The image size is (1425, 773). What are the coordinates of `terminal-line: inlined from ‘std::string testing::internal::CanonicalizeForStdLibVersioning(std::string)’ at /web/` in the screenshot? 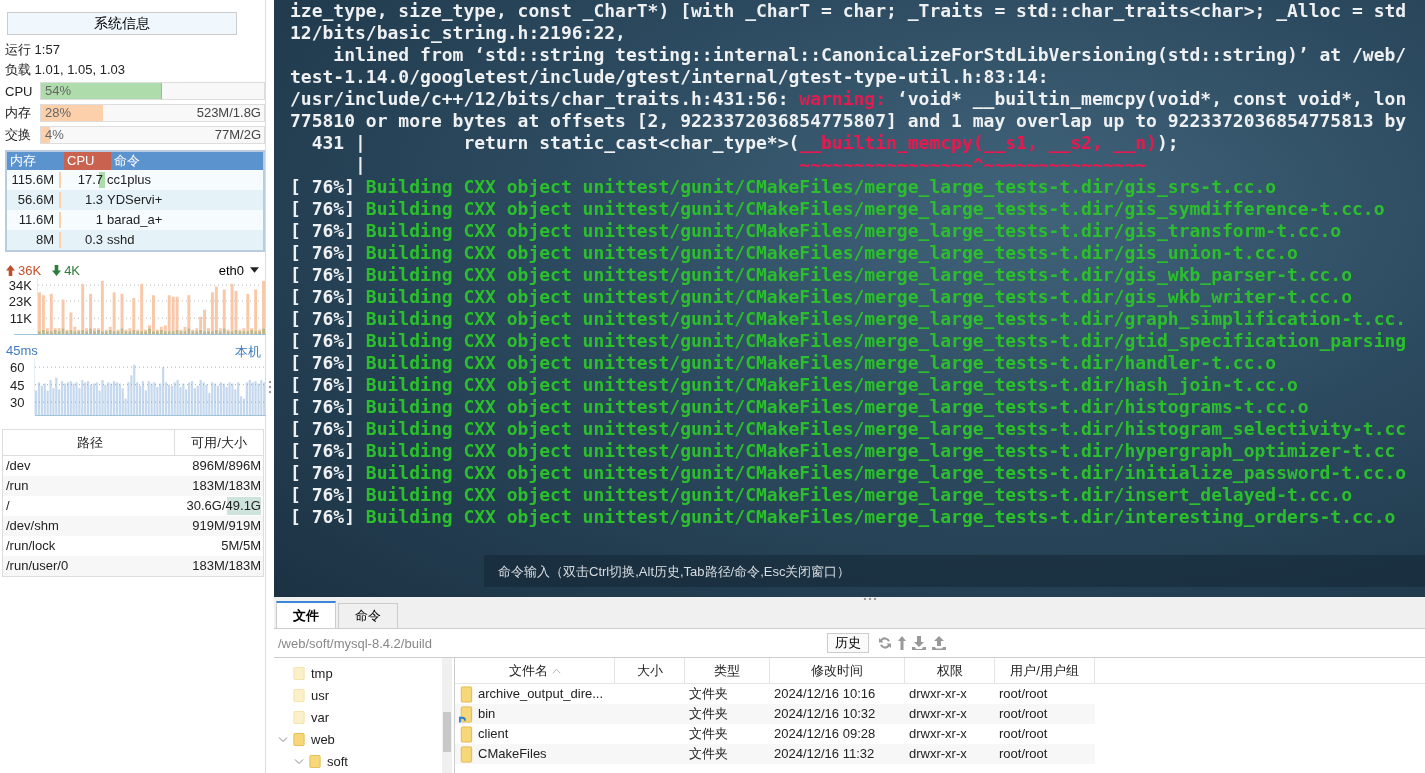 It's located at (870, 55).